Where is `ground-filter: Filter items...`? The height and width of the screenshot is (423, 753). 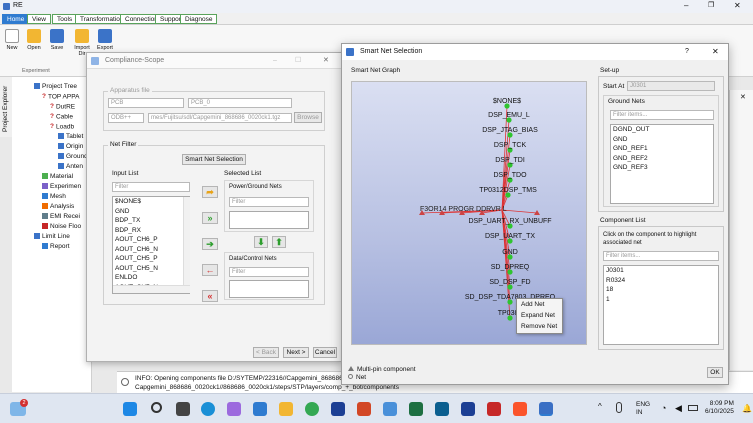
ground-filter: Filter items... is located at coordinates (662, 115).